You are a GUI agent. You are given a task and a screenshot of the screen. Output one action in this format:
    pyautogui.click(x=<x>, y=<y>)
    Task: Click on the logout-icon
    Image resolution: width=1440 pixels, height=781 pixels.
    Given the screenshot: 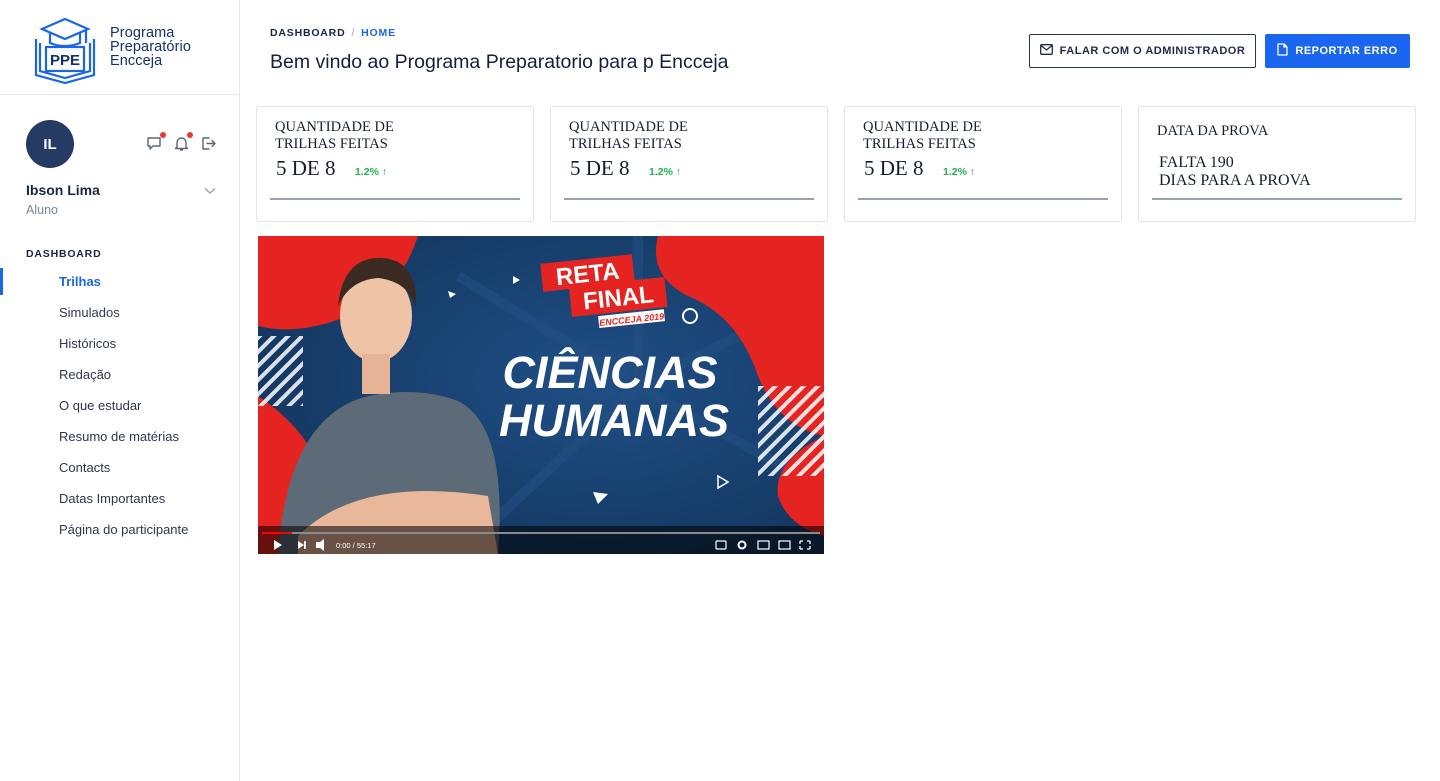 What is the action you would take?
    pyautogui.click(x=208, y=143)
    